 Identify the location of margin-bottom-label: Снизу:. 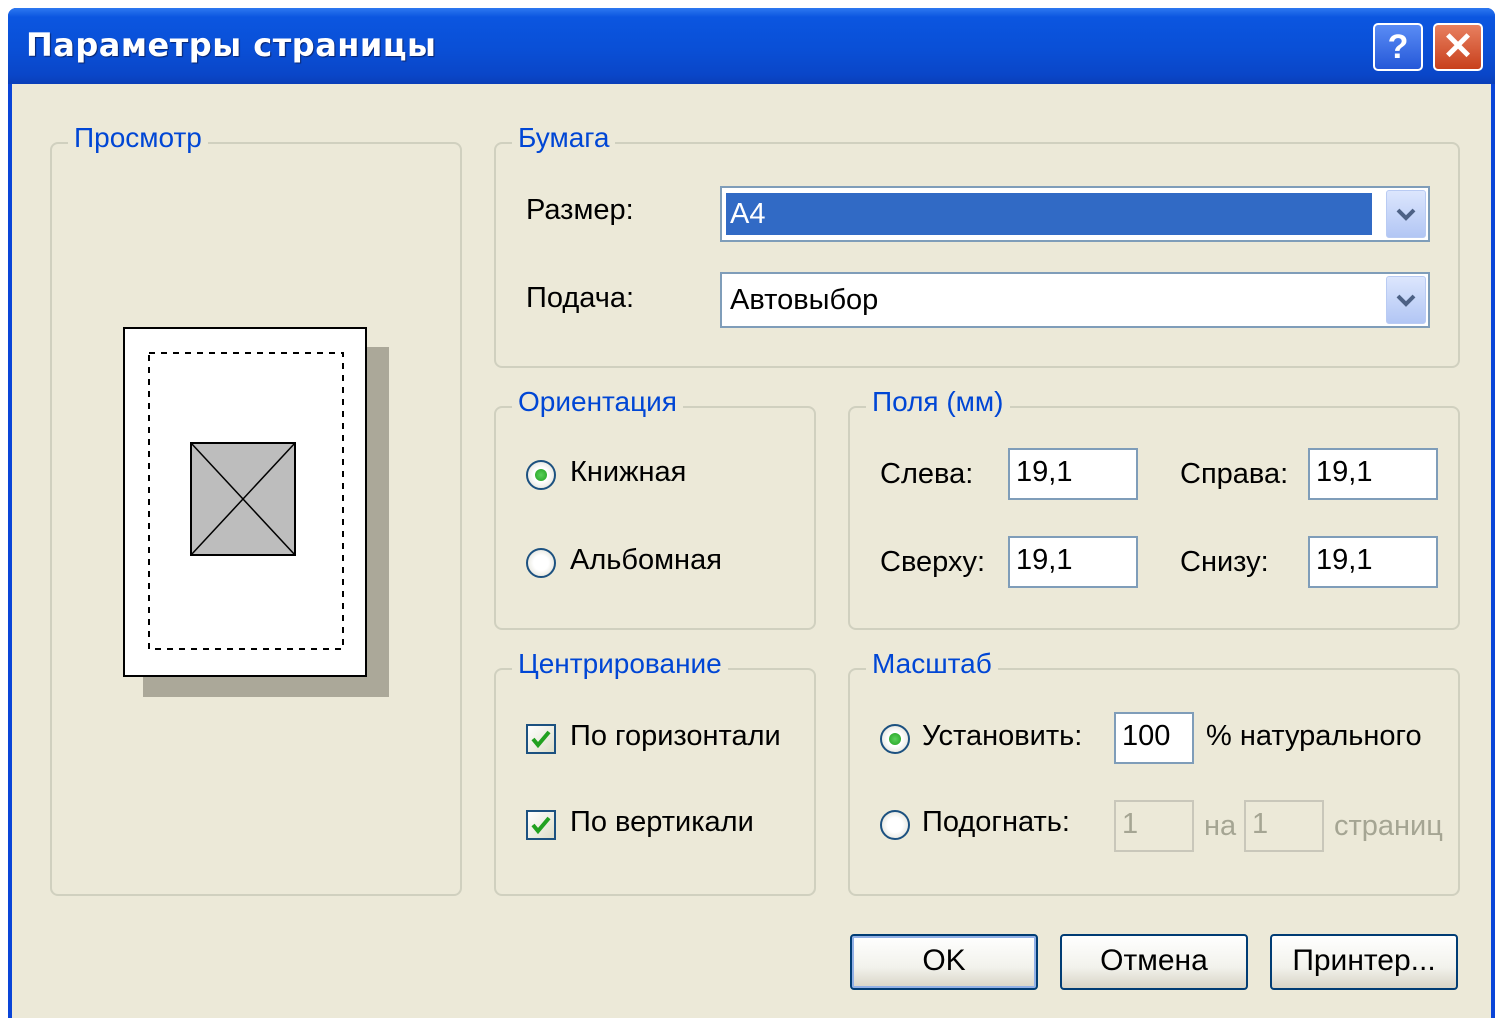
(1224, 562).